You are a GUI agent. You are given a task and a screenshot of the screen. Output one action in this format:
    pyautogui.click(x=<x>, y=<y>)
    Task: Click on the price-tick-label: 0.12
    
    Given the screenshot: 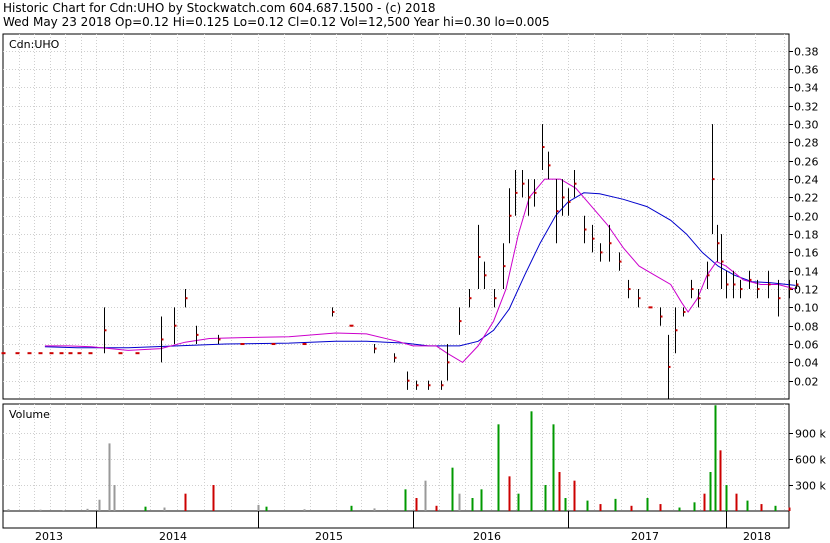 What is the action you would take?
    pyautogui.click(x=806, y=290)
    